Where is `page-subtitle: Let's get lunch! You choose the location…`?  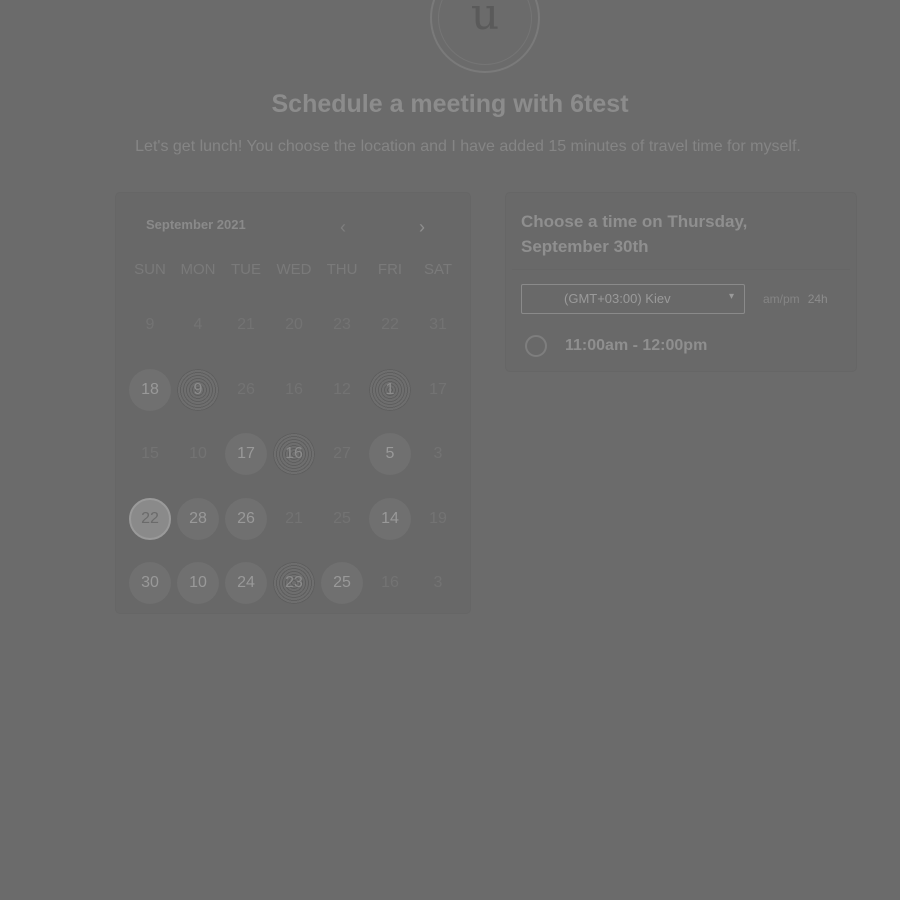 page-subtitle: Let's get lunch! You choose the location… is located at coordinates (468, 146).